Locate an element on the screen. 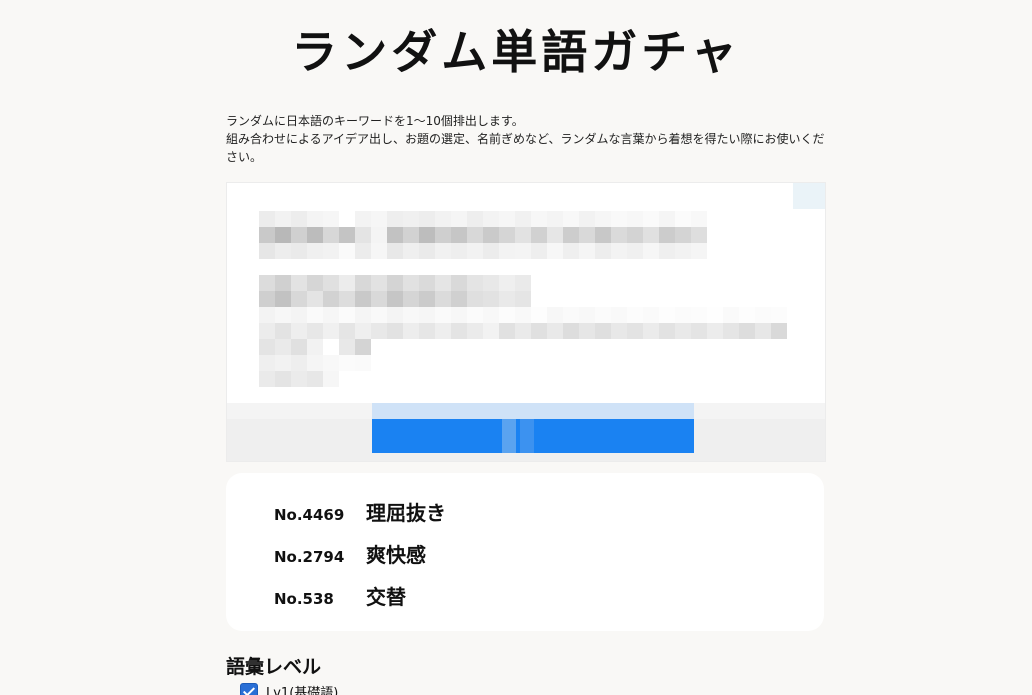 This screenshot has height=695, width=1032. ad-button-top is located at coordinates (533, 411).